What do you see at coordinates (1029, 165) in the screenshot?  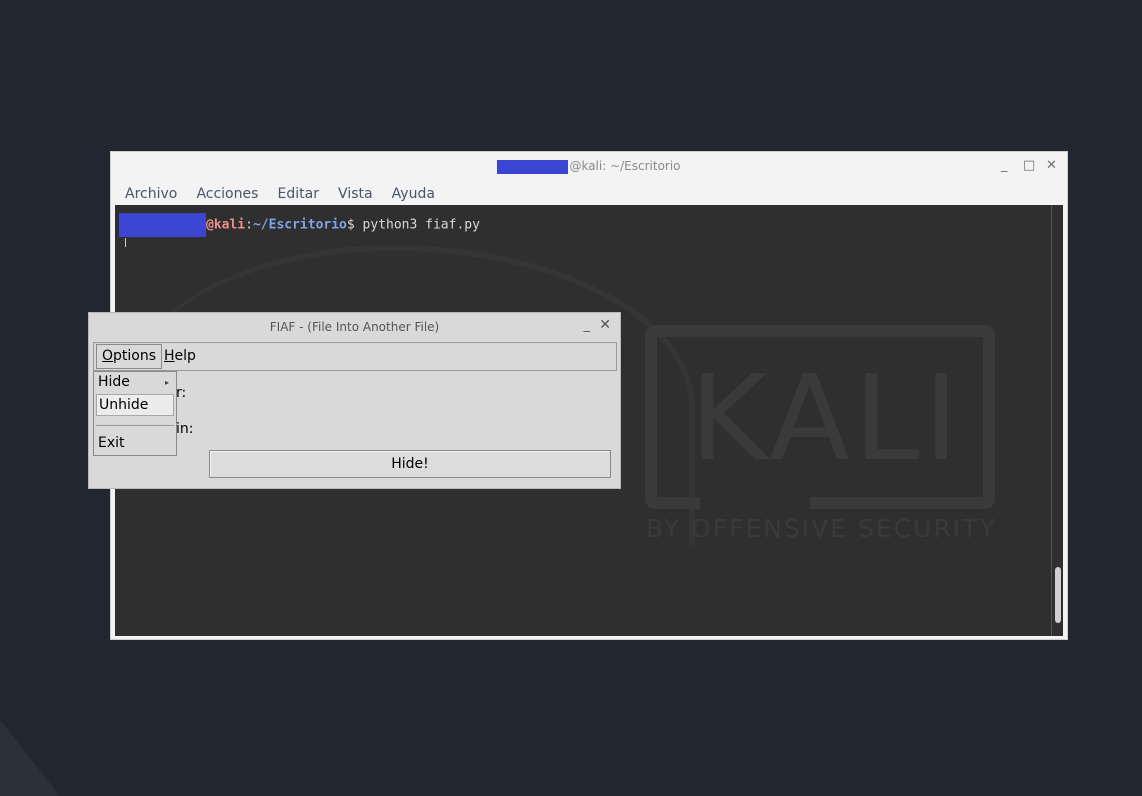 I see `maximize-button: □` at bounding box center [1029, 165].